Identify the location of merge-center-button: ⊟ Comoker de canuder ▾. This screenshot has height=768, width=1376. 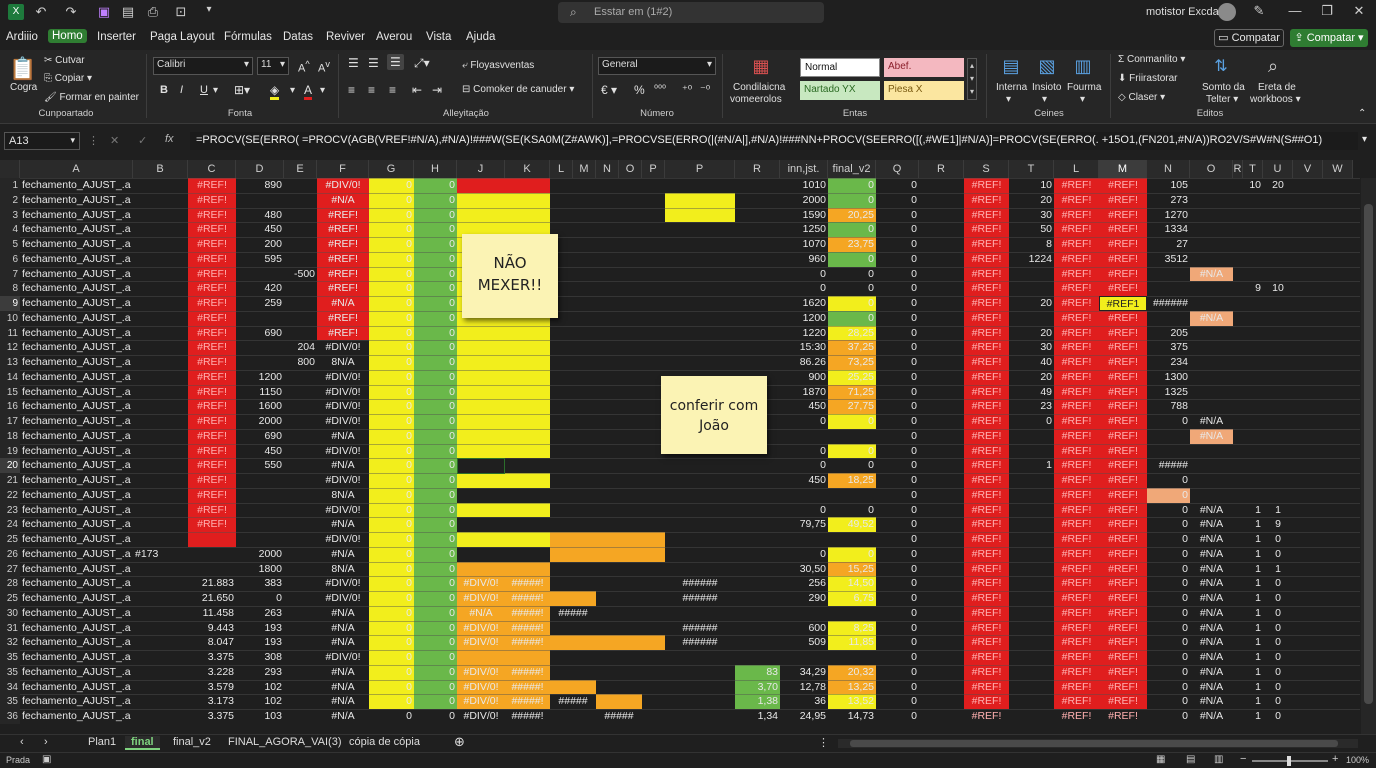
(518, 89).